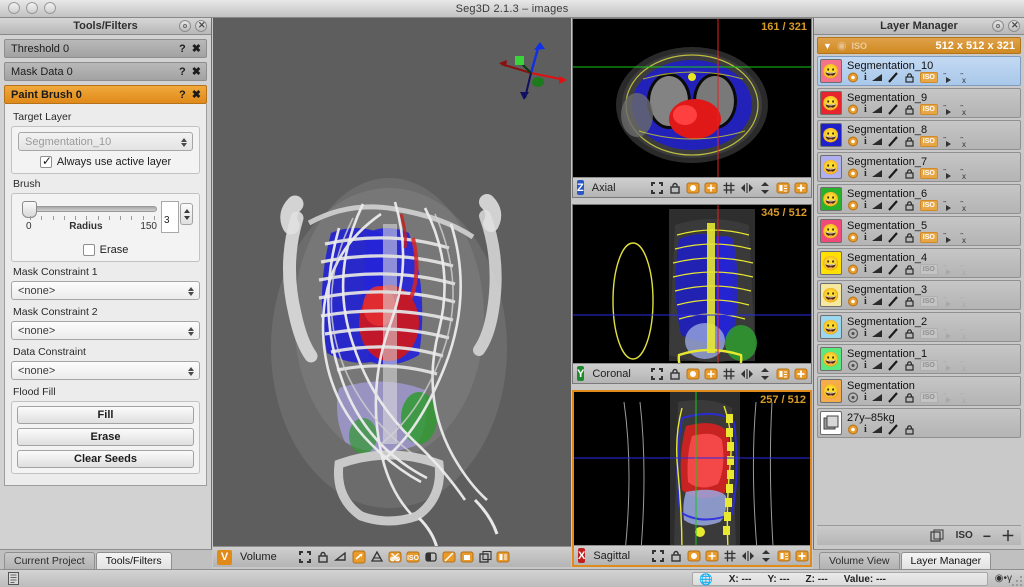 Image resolution: width=1024 pixels, height=587 pixels. Describe the element at coordinates (467, 557) in the screenshot. I see `light-icon` at that location.